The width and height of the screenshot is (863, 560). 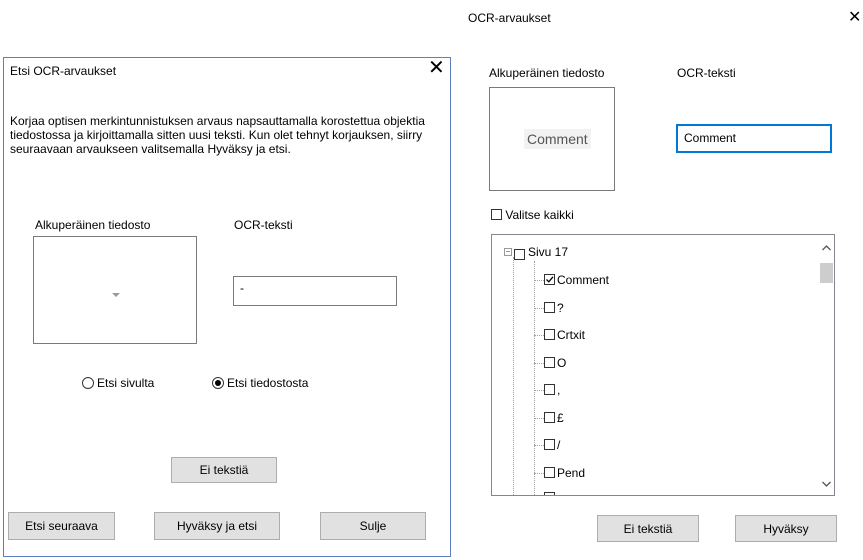 I want to click on scroll-thumb, so click(x=826, y=273).